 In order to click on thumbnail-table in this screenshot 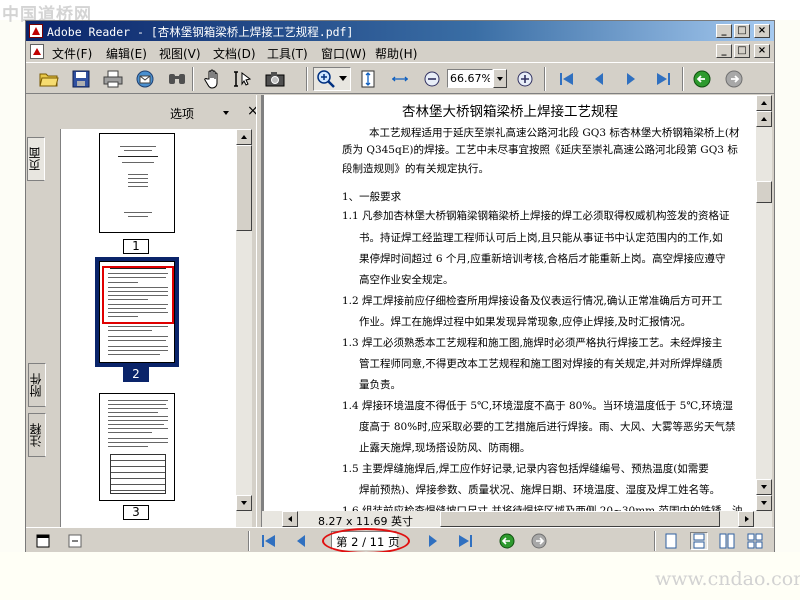, I will do `click(138, 474)`.